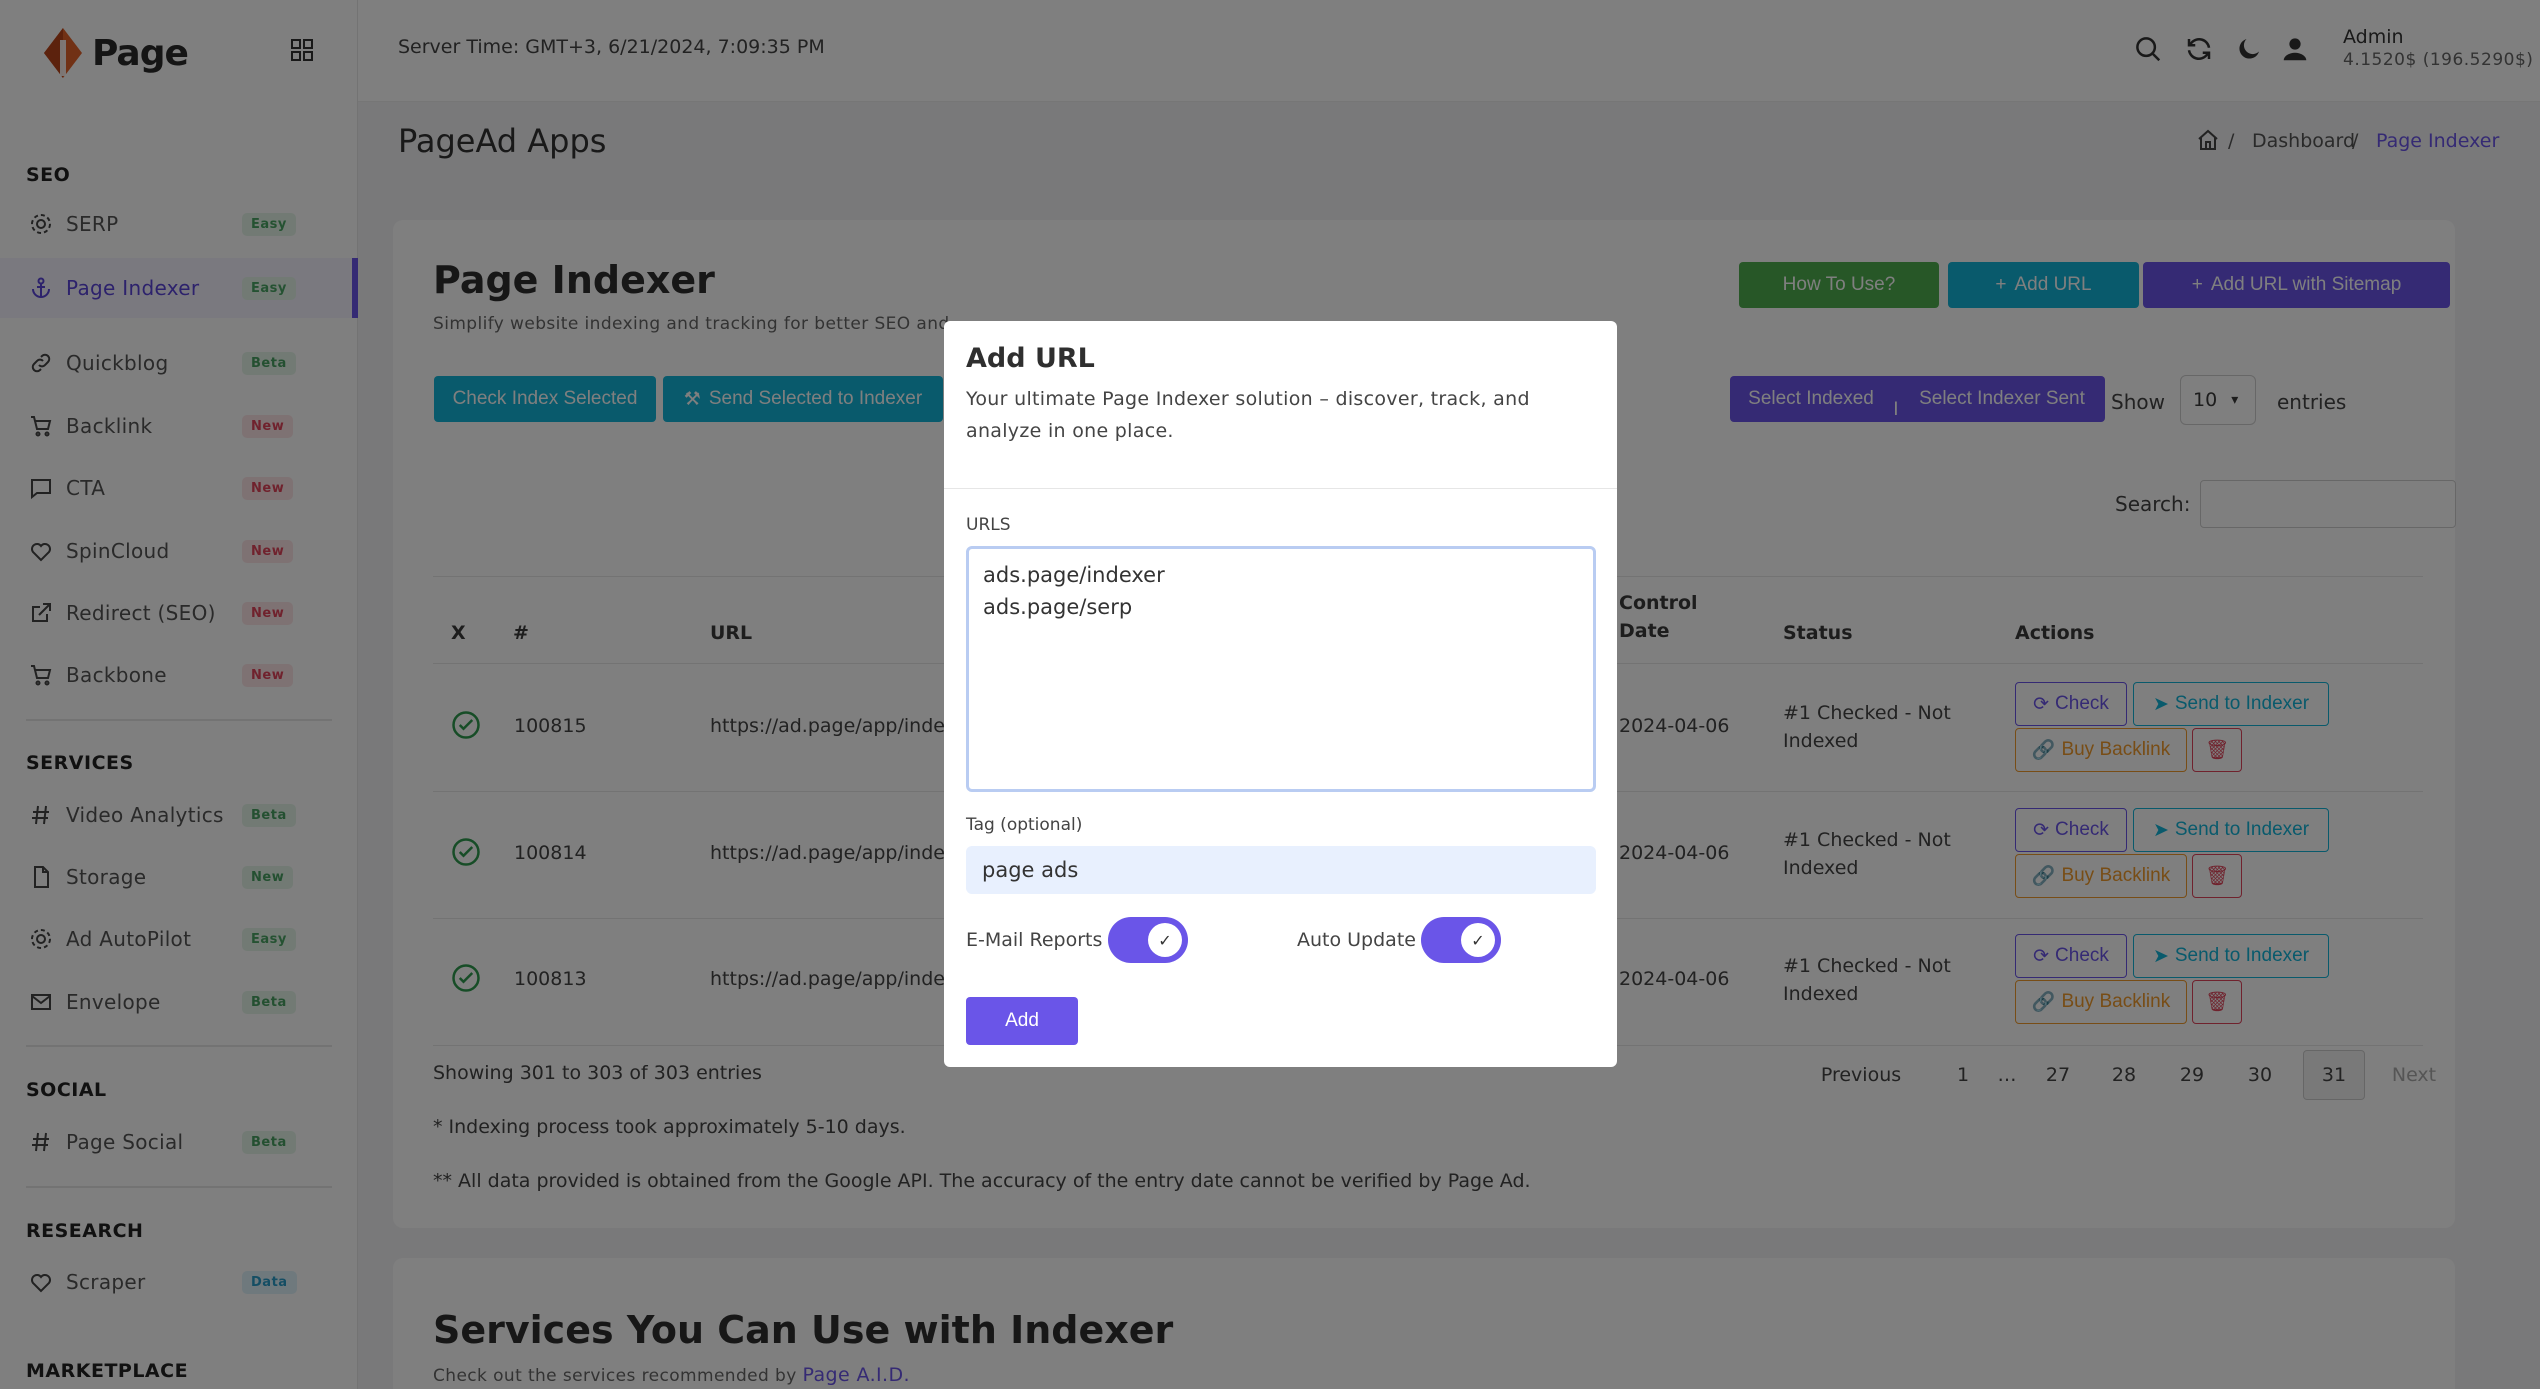 The width and height of the screenshot is (2540, 1389). What do you see at coordinates (1356, 940) in the screenshot?
I see `auto-update-label: Auto Update` at bounding box center [1356, 940].